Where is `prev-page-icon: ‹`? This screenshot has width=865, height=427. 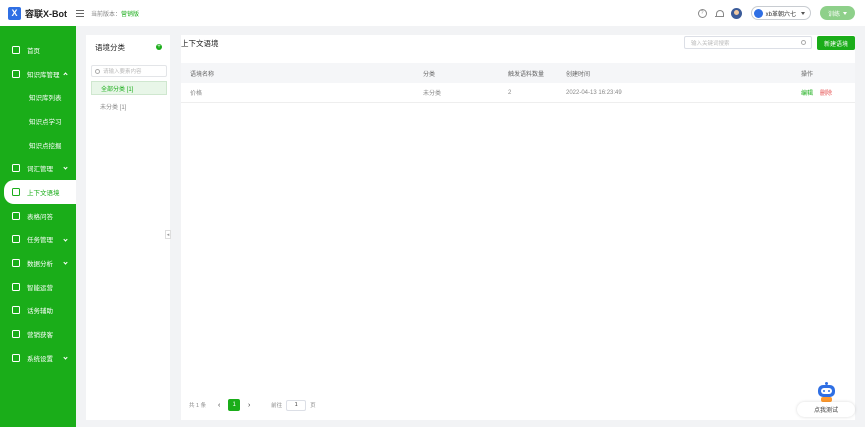
prev-page-icon: ‹ is located at coordinates (219, 405).